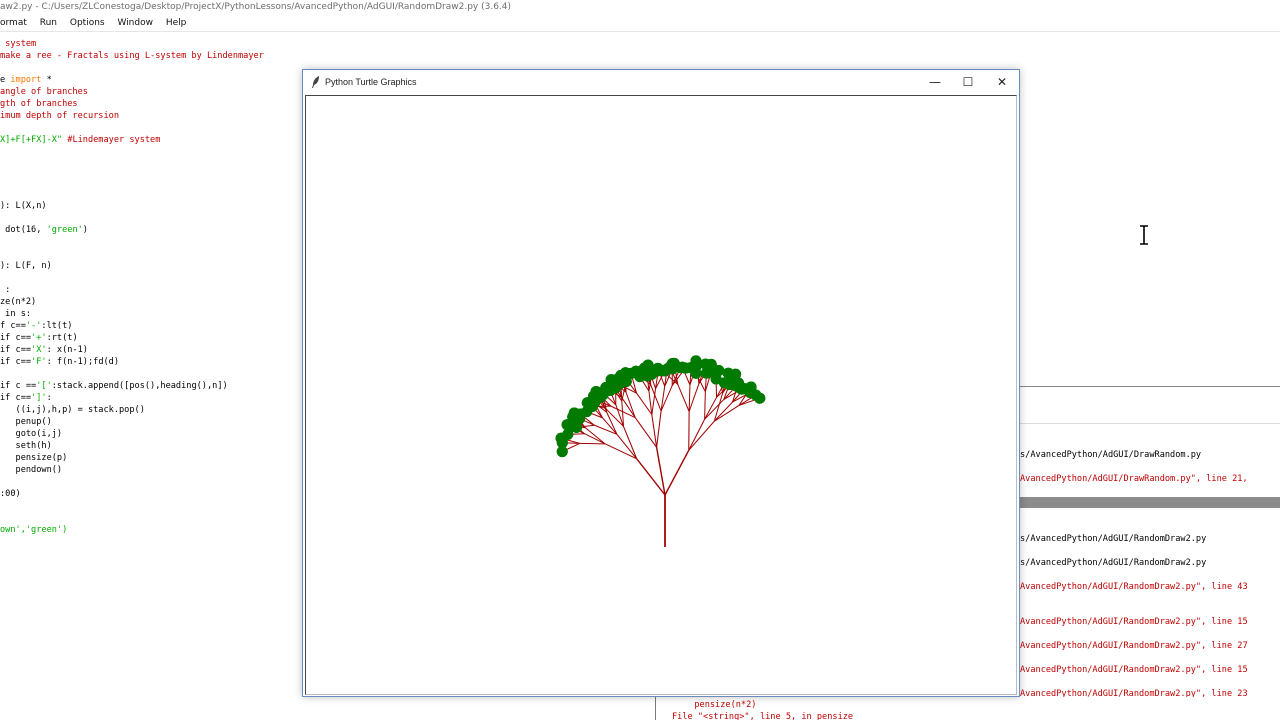 This screenshot has width=1280, height=720. I want to click on code-line: goto(i,j), so click(31, 434).